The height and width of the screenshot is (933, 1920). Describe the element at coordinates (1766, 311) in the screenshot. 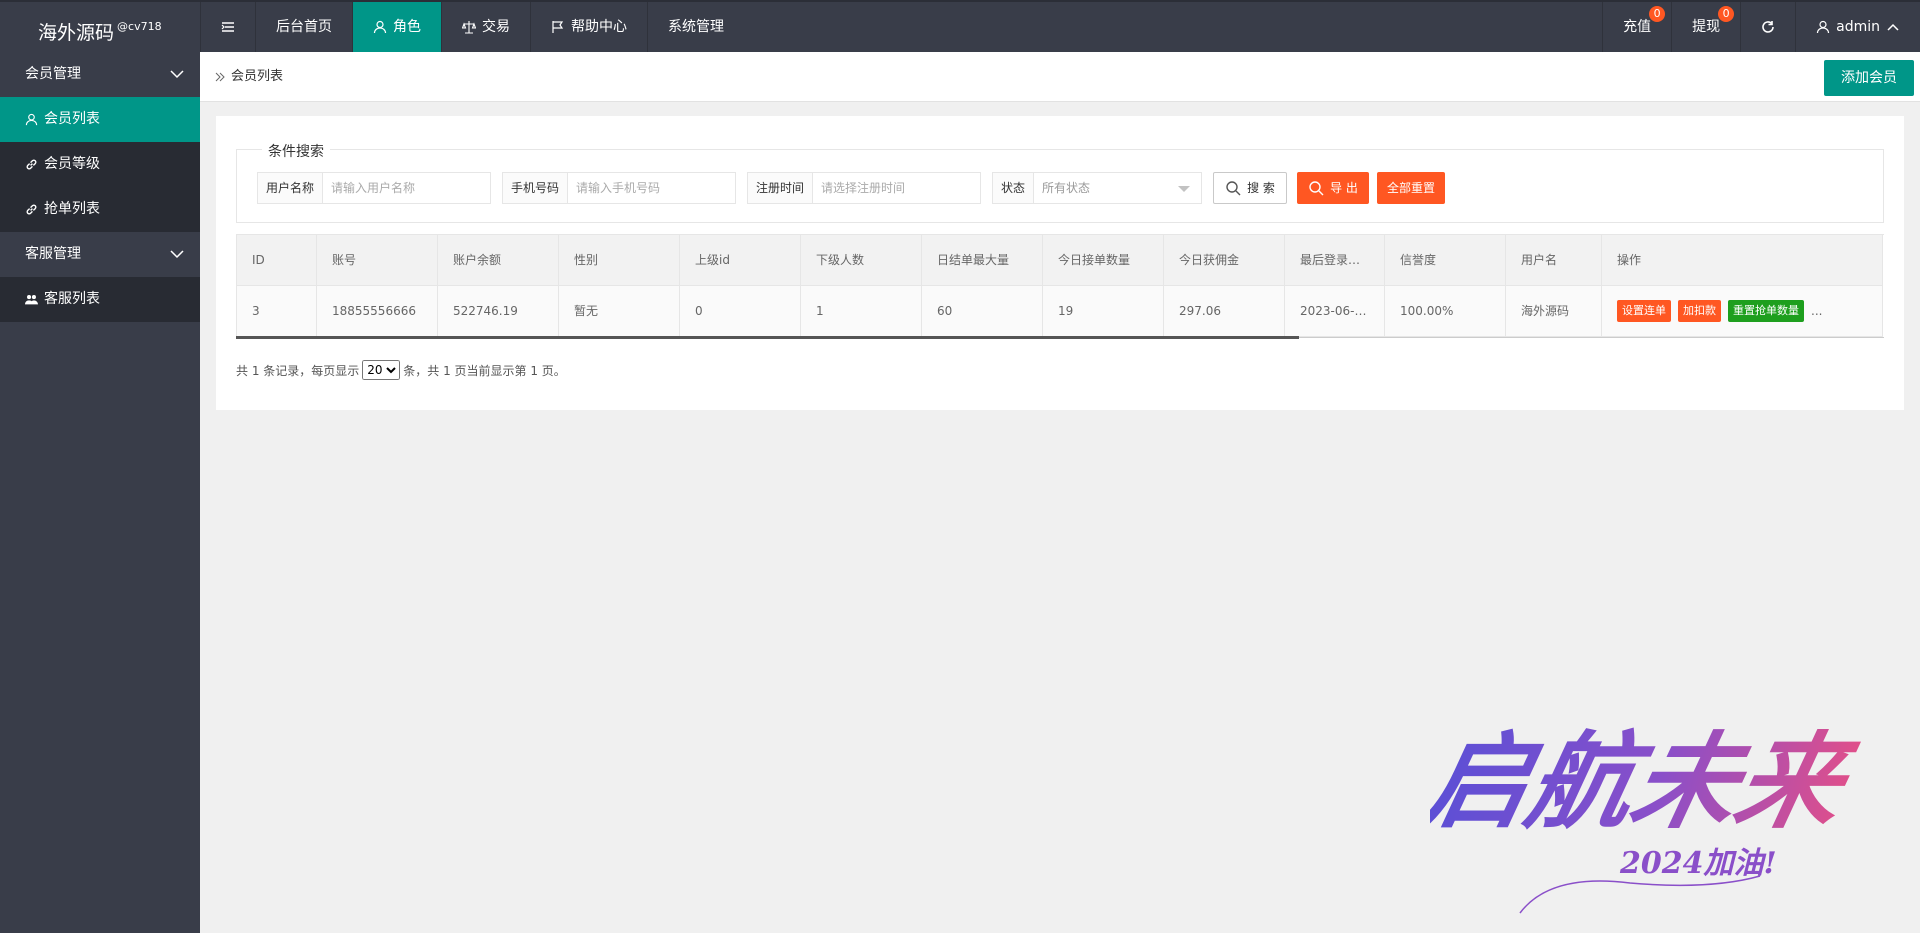

I see `reset-order-count-button: 重置抢单数量` at that location.